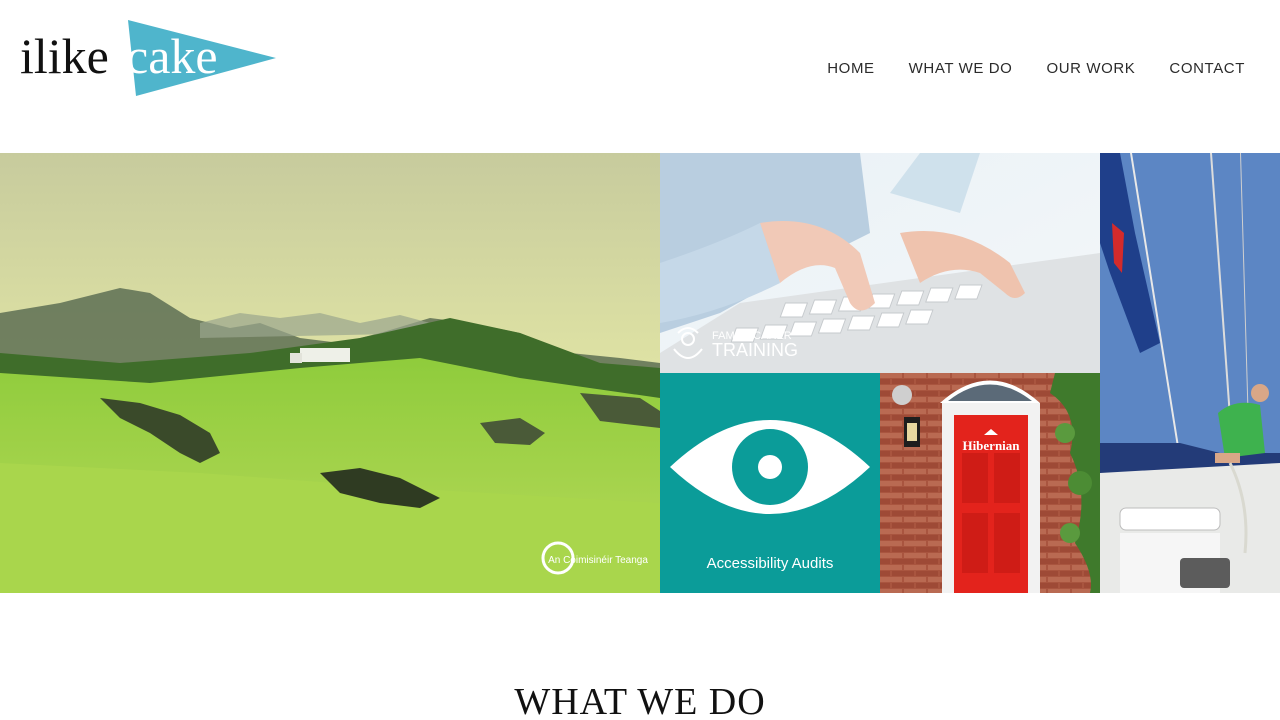 The height and width of the screenshot is (720, 1280). I want to click on site-logo: ilike cake, so click(148, 58).